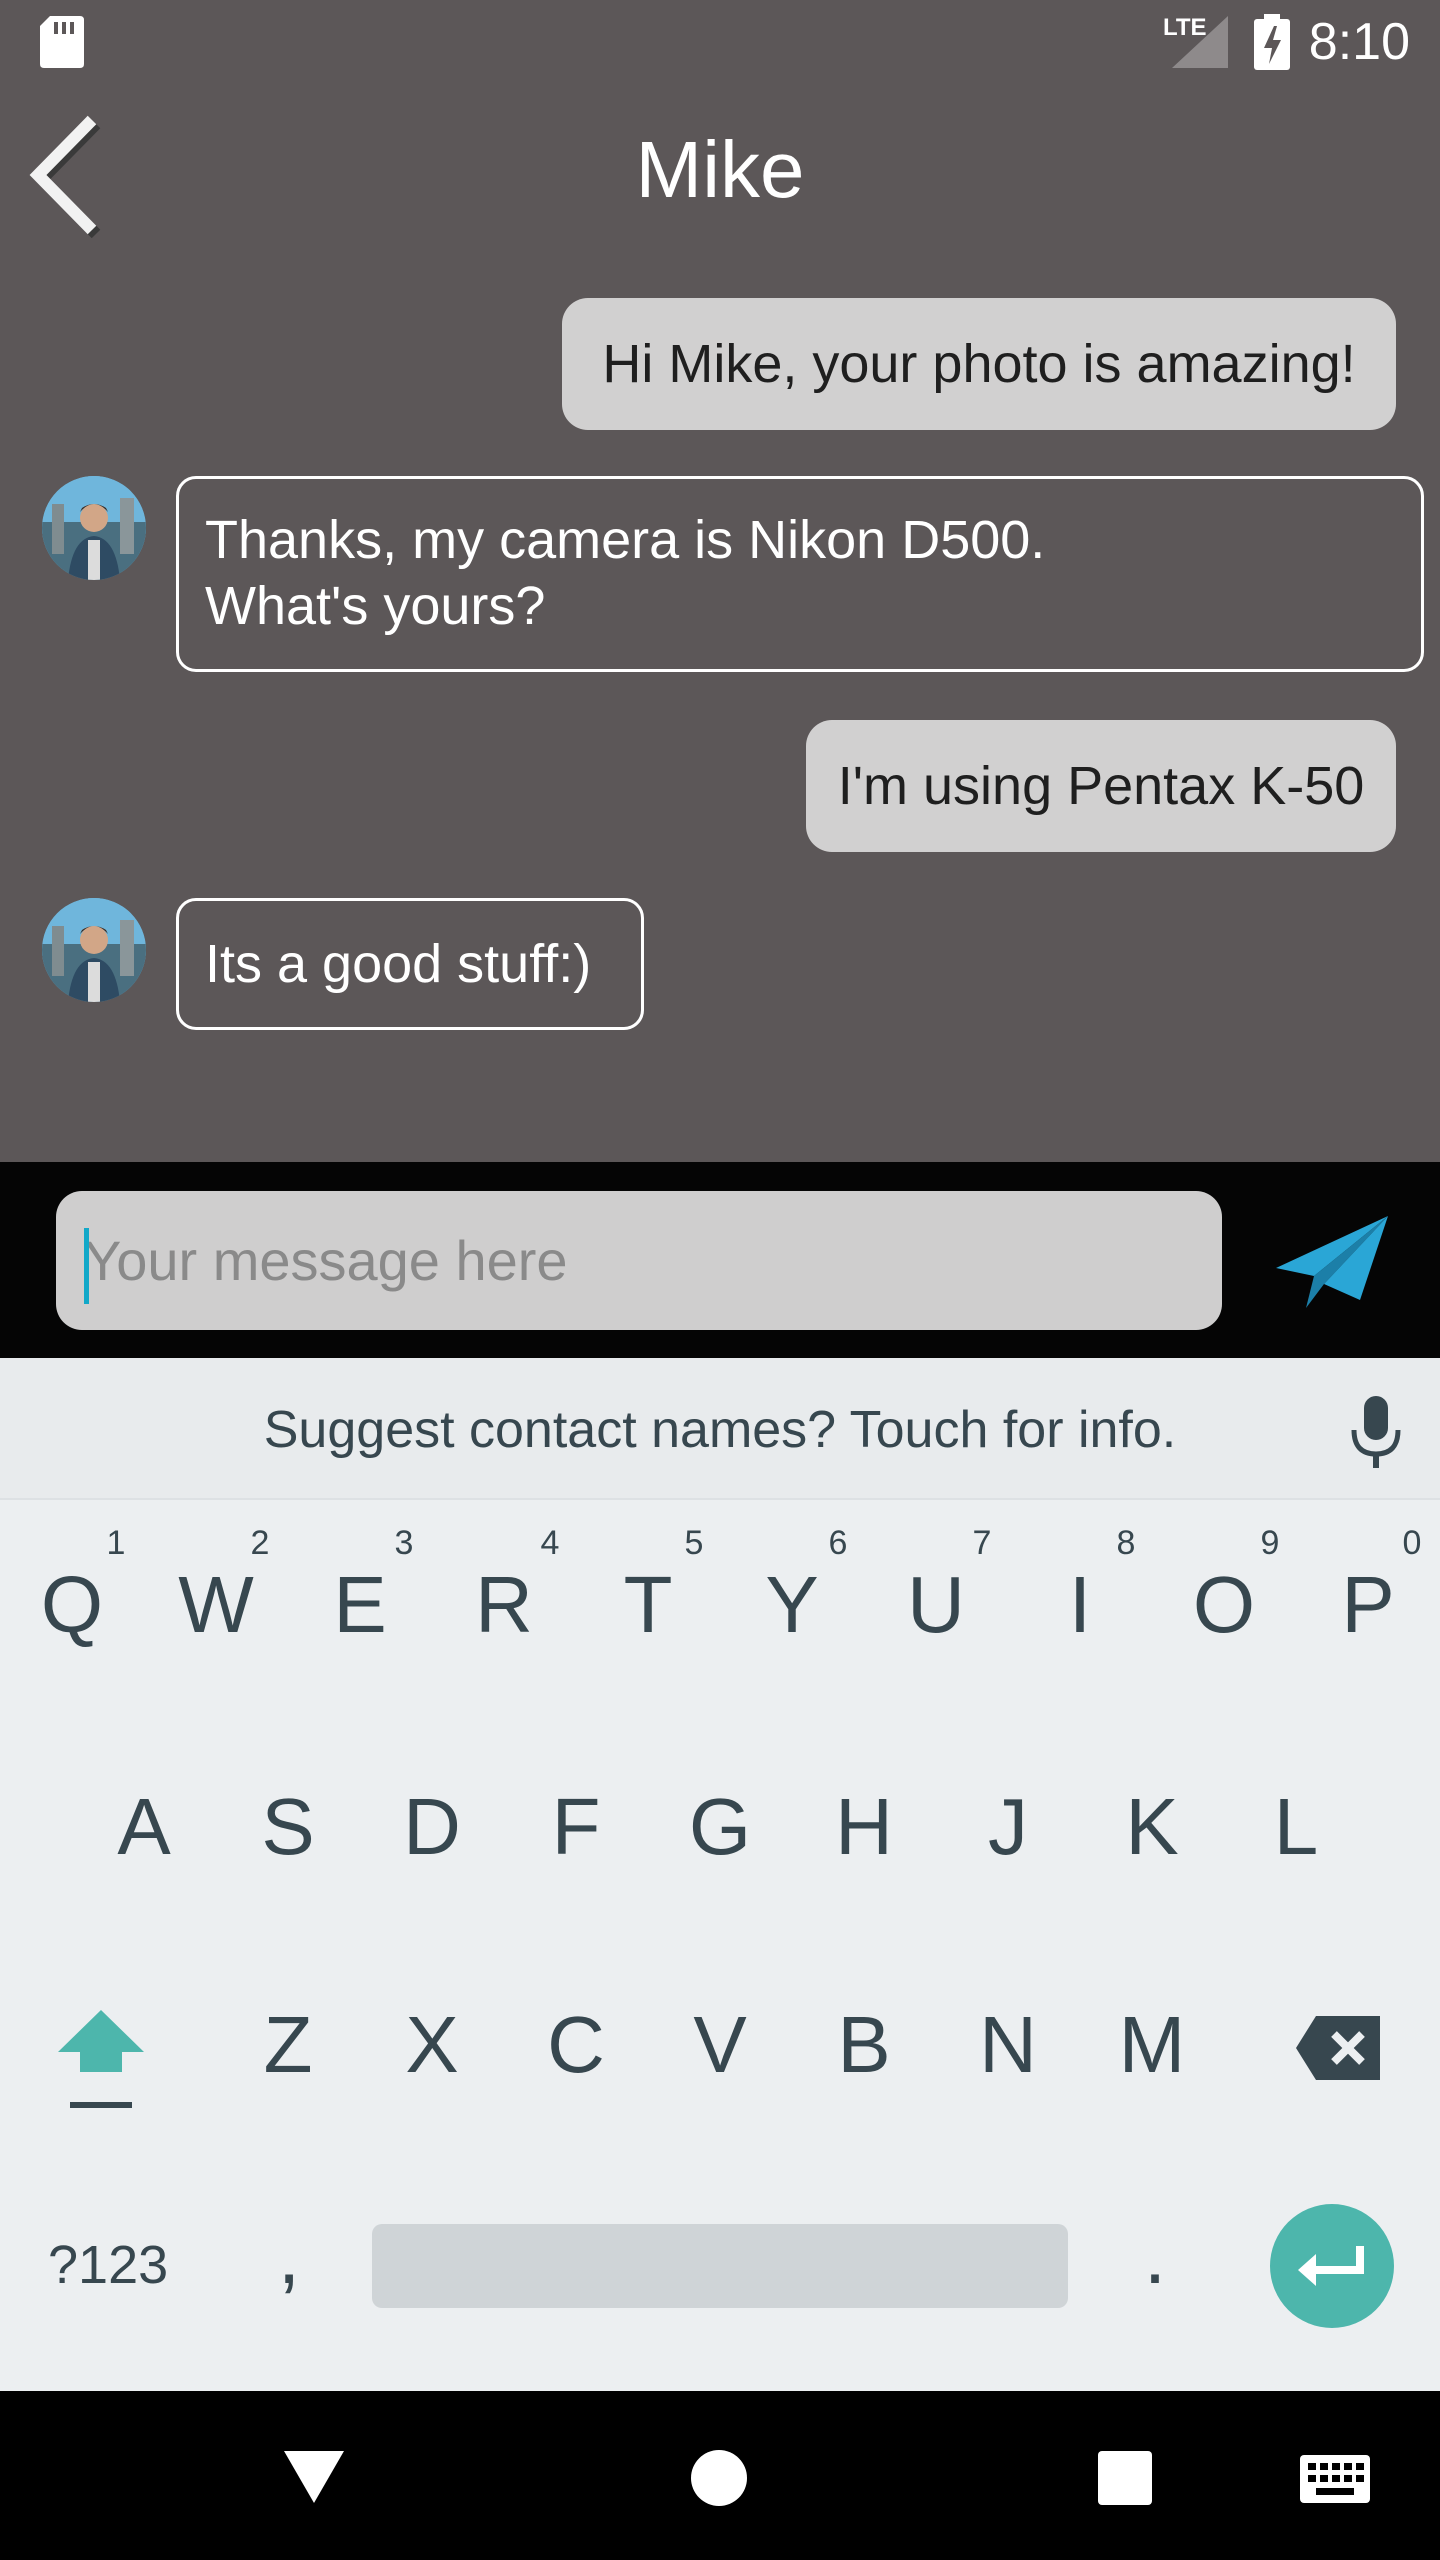  What do you see at coordinates (720, 2045) in the screenshot?
I see `key-v: V` at bounding box center [720, 2045].